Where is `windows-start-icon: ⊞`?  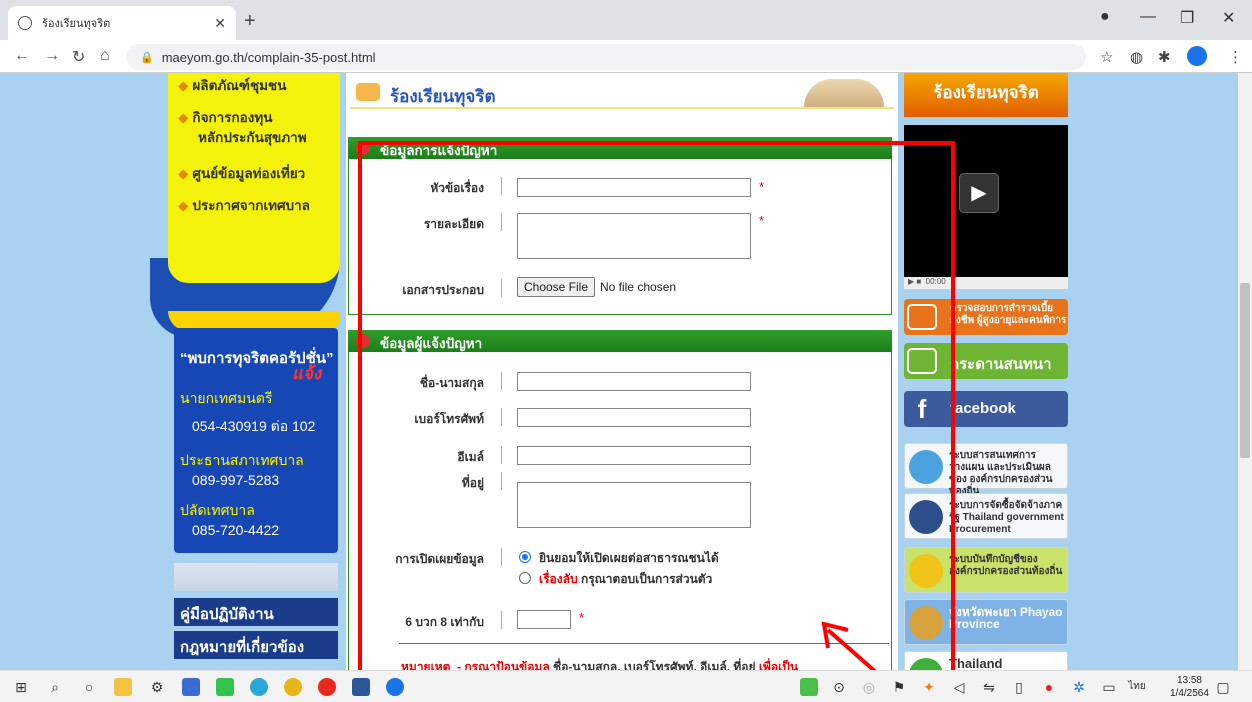
windows-start-icon: ⊞ is located at coordinates (21, 687).